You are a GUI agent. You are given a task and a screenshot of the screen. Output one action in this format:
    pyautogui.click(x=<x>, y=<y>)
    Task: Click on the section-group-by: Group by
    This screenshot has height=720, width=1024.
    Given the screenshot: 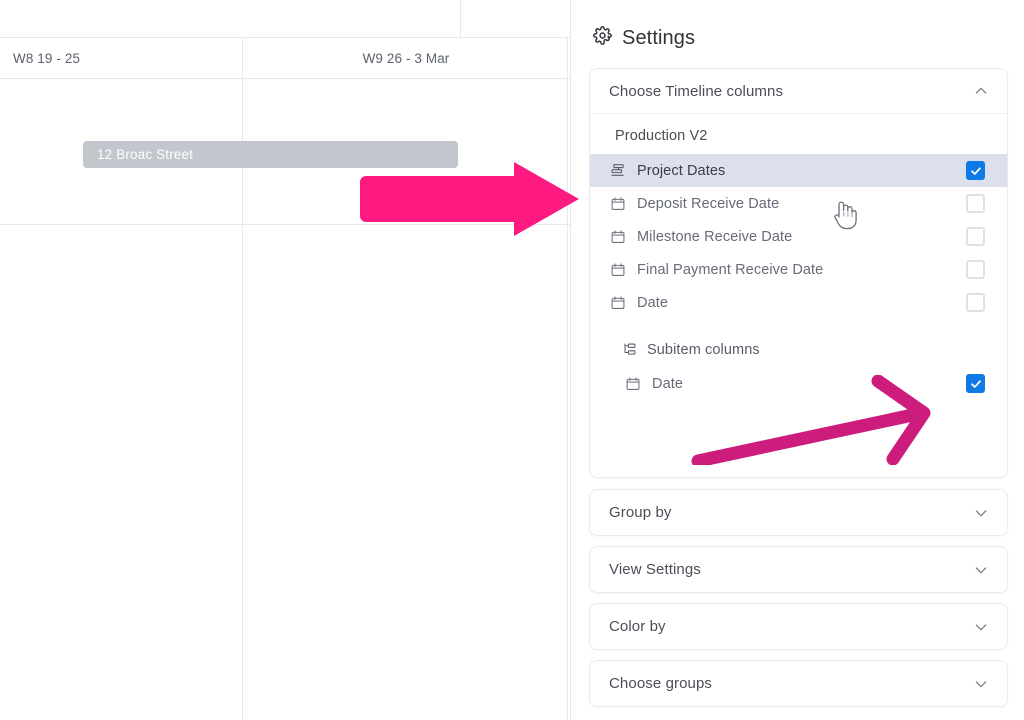 What is the action you would take?
    pyautogui.click(x=798, y=512)
    